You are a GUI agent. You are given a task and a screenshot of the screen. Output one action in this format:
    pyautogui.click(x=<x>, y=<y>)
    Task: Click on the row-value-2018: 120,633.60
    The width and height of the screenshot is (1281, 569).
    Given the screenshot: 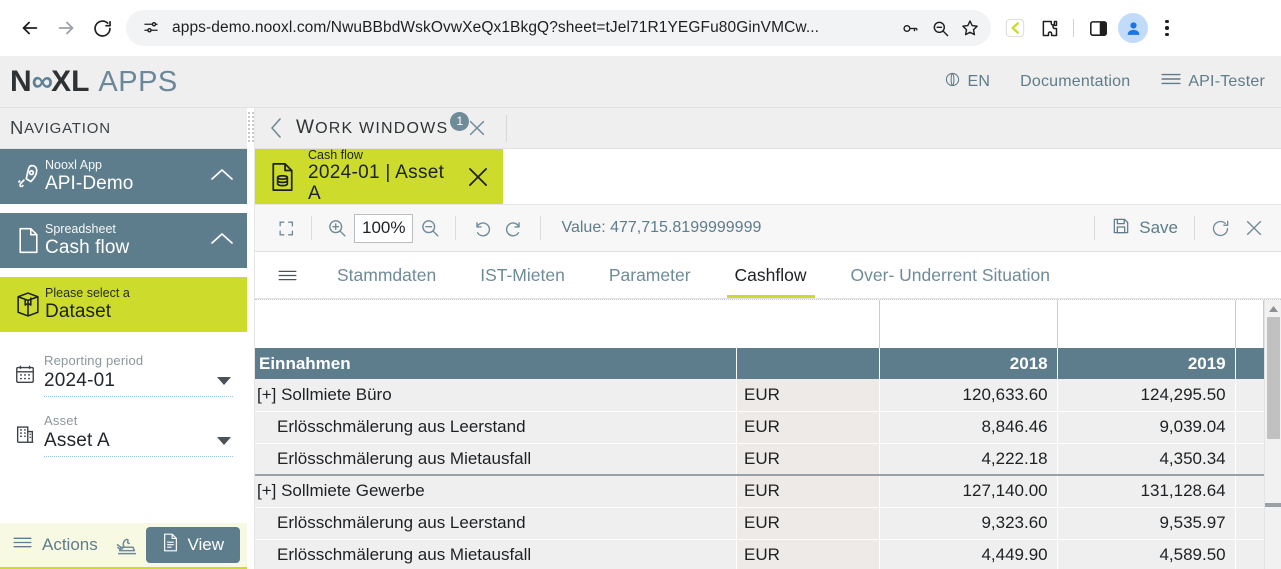 What is the action you would take?
    pyautogui.click(x=968, y=395)
    